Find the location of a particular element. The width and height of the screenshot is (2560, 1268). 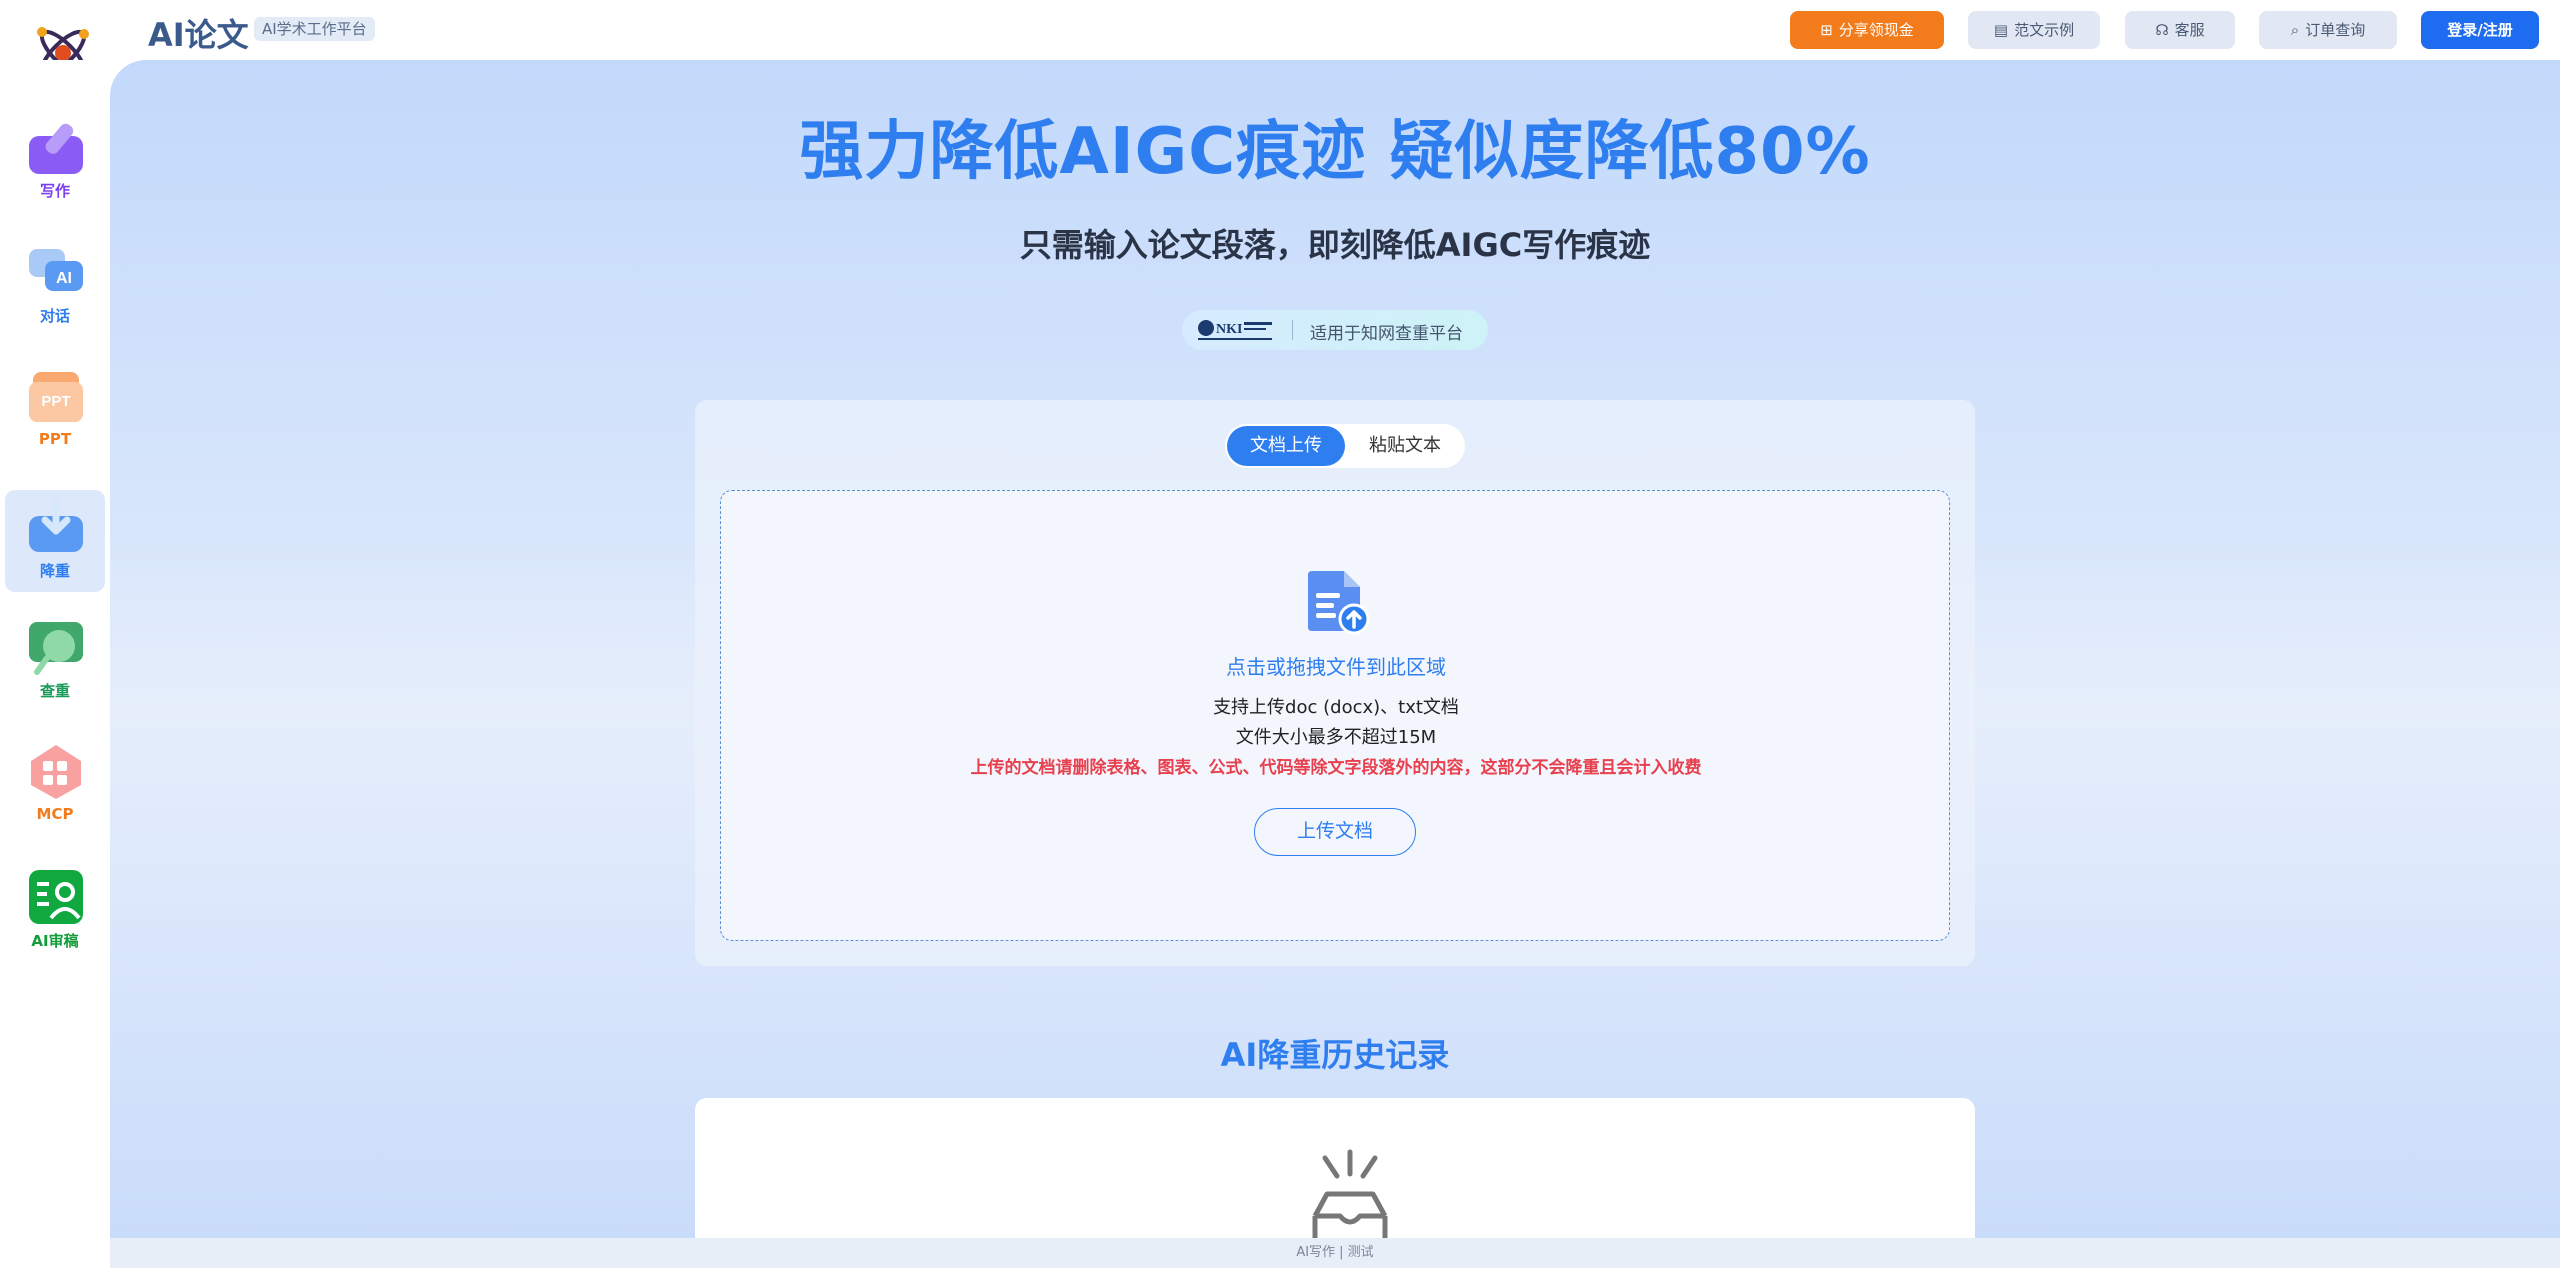

supported-formats-text: 支持上传doc (docx)、txt文档 is located at coordinates (1336, 707).